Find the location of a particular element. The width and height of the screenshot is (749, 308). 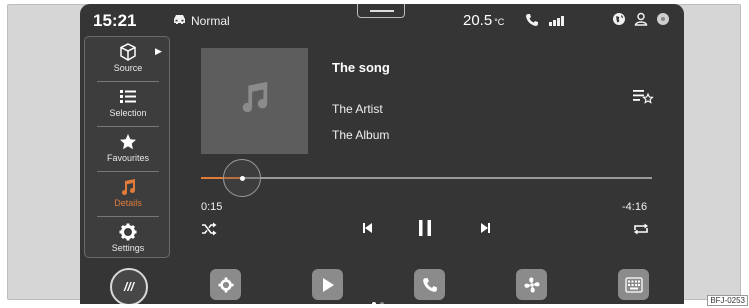

user-icon is located at coordinates (641, 20).